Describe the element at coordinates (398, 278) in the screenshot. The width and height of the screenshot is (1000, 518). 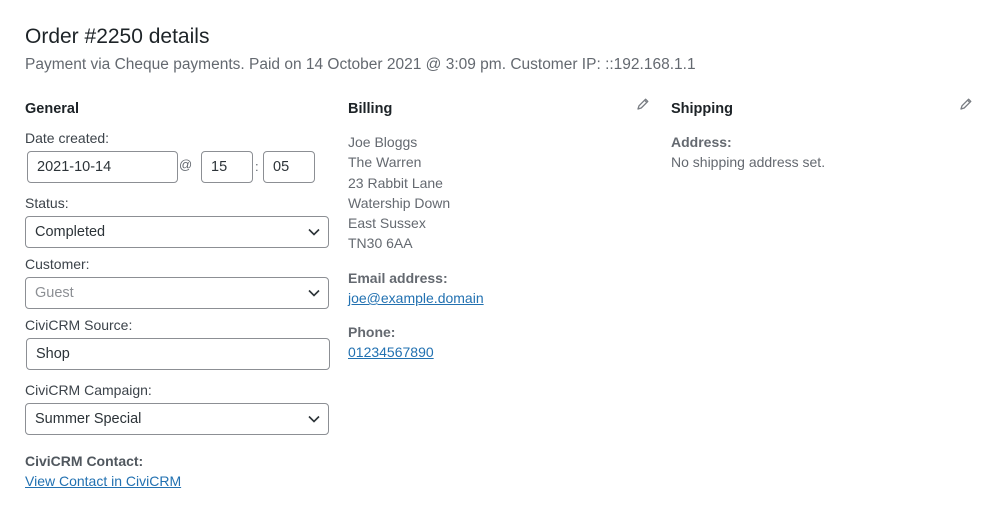
I see `email-label: Email address:` at that location.